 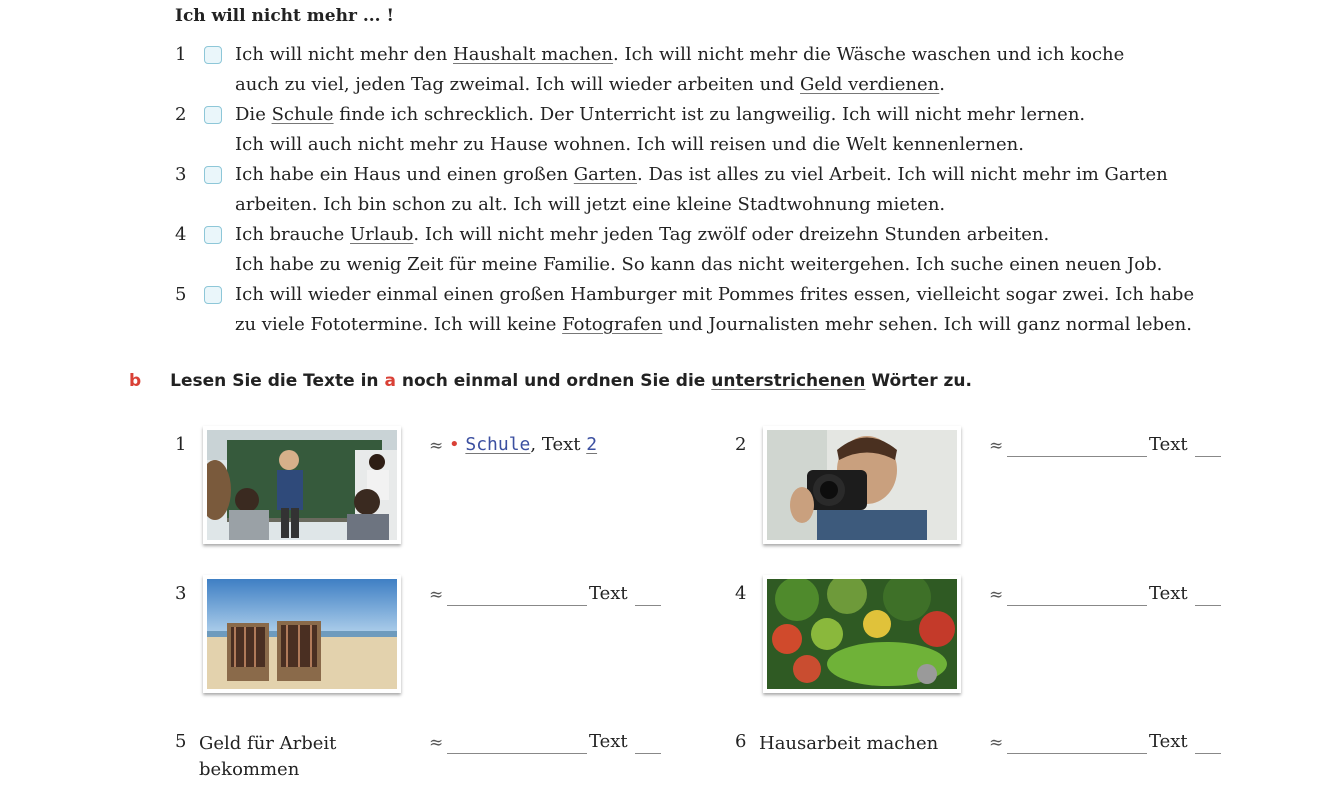 I want to click on cell-number: 3, so click(x=181, y=593).